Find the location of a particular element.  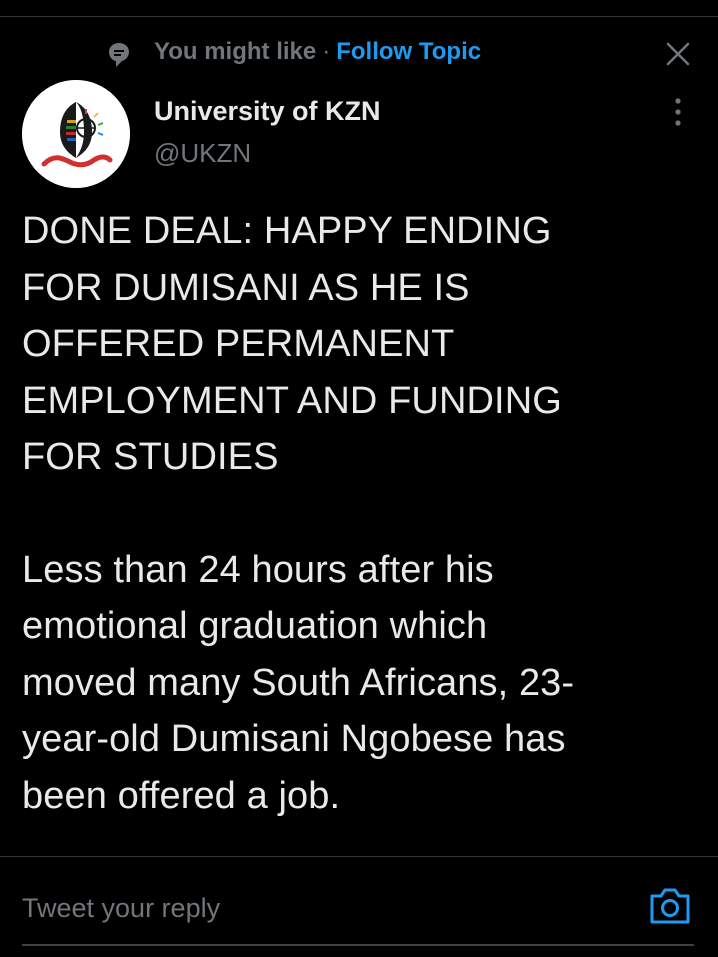

tweet-body-line: been offered a job. is located at coordinates (181, 795).